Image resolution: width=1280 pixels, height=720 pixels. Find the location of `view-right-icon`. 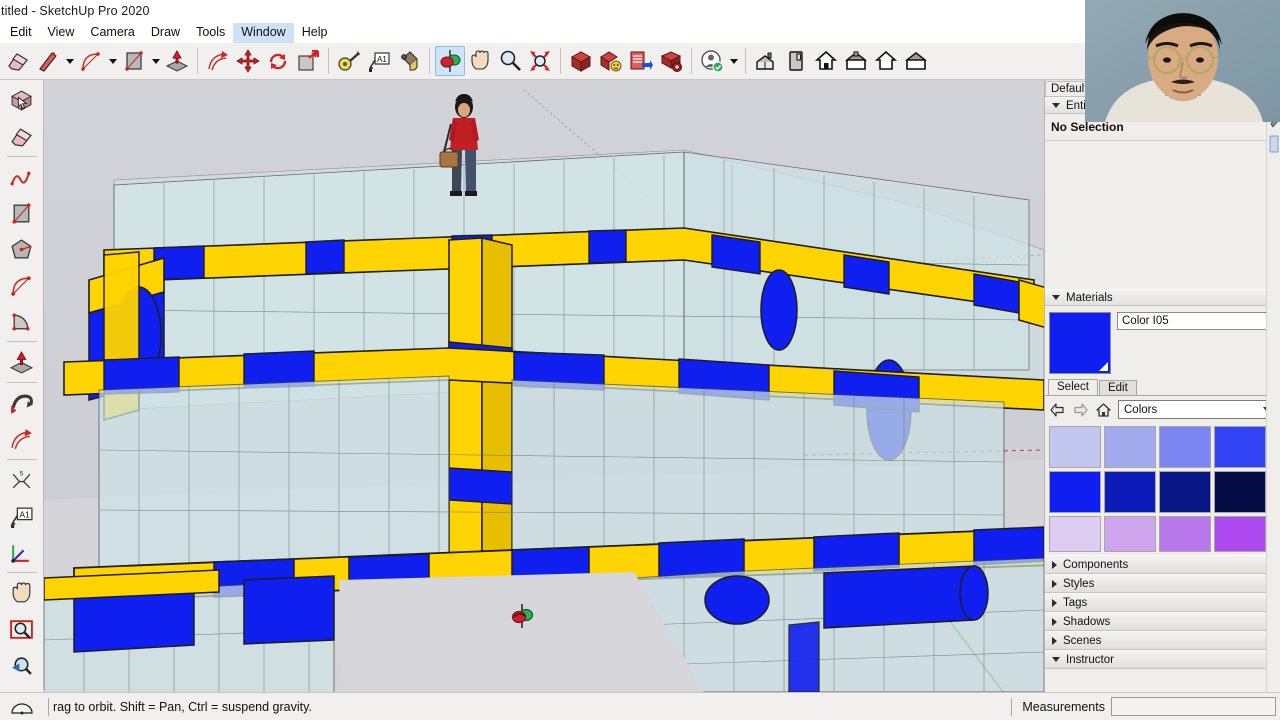

view-right-icon is located at coordinates (856, 61).